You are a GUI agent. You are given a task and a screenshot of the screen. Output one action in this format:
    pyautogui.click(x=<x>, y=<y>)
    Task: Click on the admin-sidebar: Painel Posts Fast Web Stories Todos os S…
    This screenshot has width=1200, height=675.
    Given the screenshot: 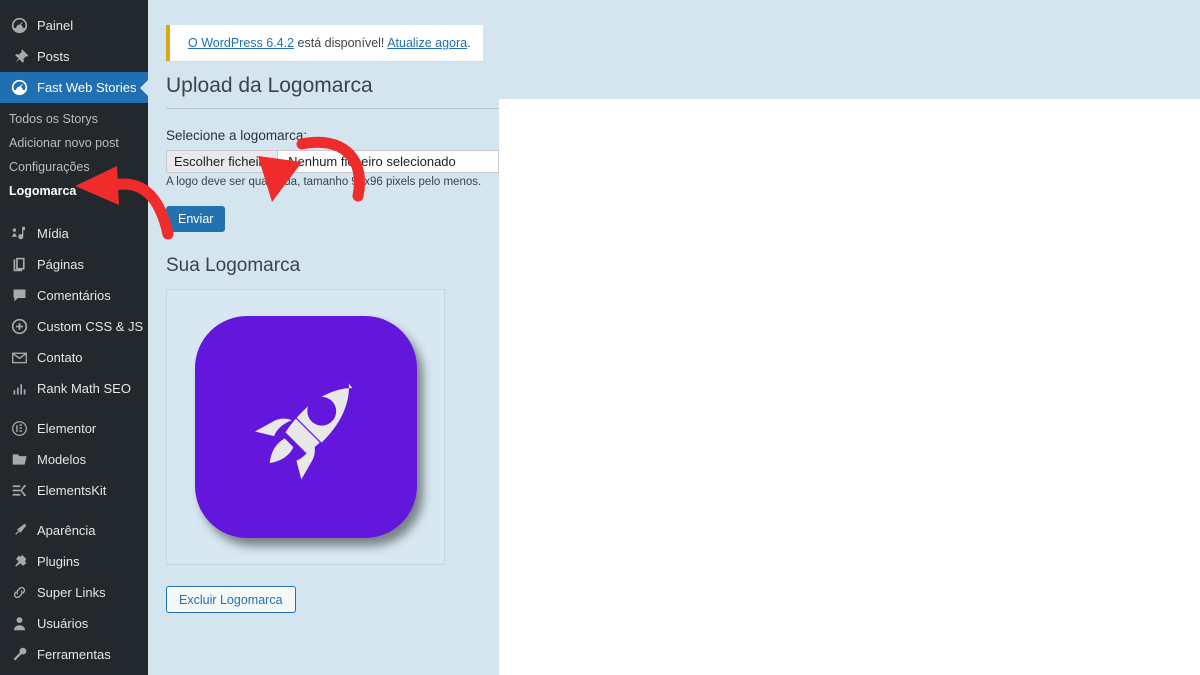 What is the action you would take?
    pyautogui.click(x=74, y=337)
    